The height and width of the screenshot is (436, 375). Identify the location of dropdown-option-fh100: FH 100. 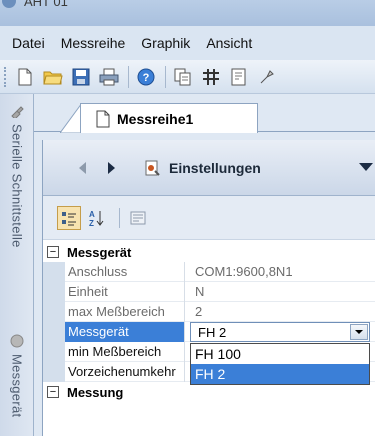
(280, 354).